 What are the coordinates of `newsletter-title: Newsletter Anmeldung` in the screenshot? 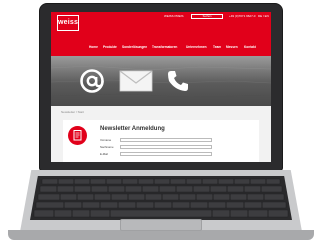 It's located at (132, 129).